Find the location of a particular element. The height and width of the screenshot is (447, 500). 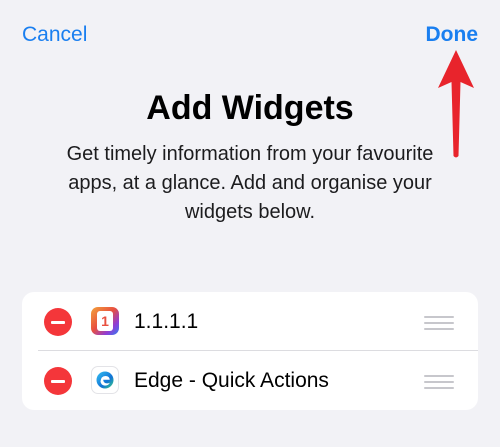

widget-row-edge: Edge - Quick Actions is located at coordinates (250, 380).